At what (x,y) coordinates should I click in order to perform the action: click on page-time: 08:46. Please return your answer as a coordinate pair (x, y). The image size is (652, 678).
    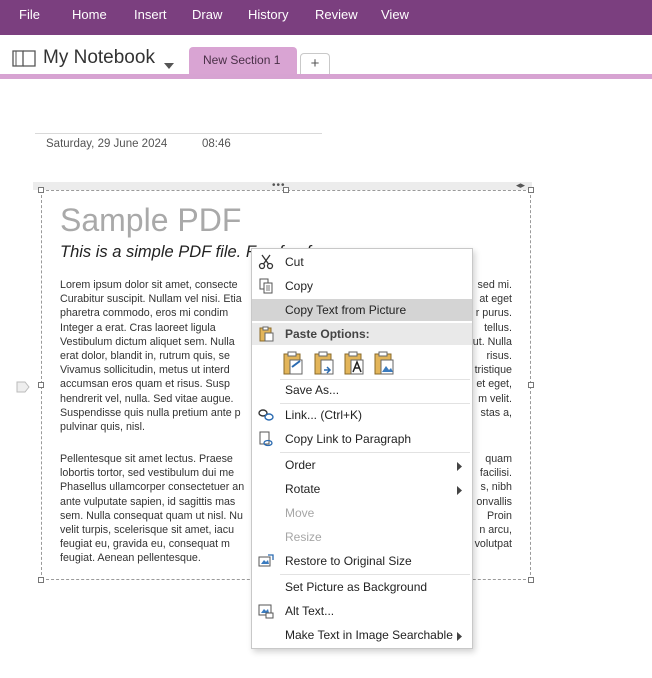
    Looking at the image, I should click on (216, 144).